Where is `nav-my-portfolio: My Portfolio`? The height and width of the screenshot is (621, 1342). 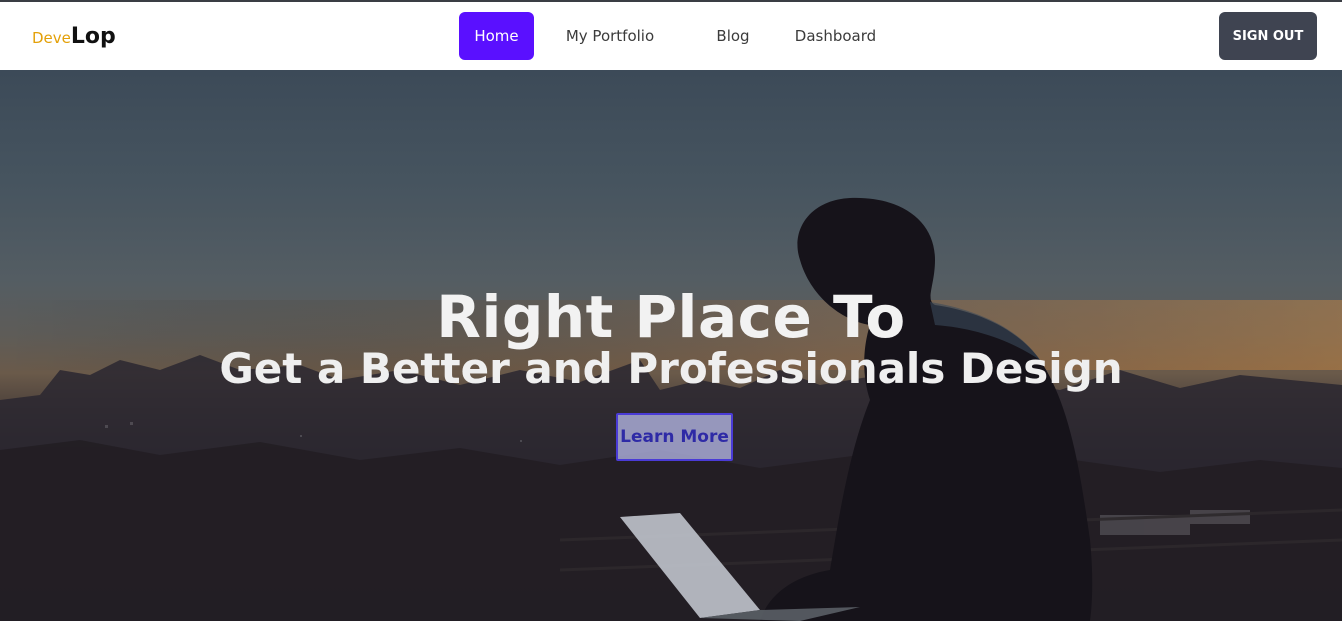
nav-my-portfolio: My Portfolio is located at coordinates (610, 36).